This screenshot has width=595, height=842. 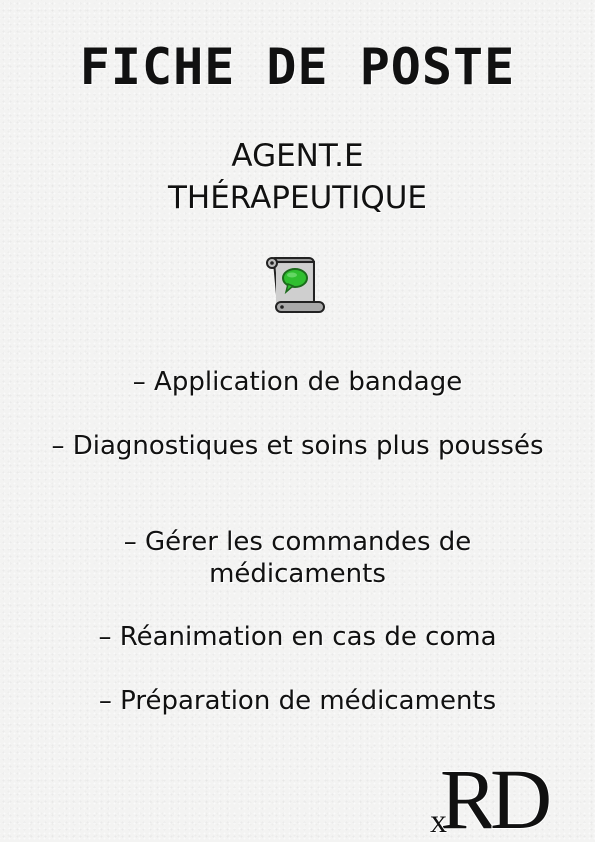 What do you see at coordinates (297, 382) in the screenshot?
I see `duty-item: – Application de bandage` at bounding box center [297, 382].